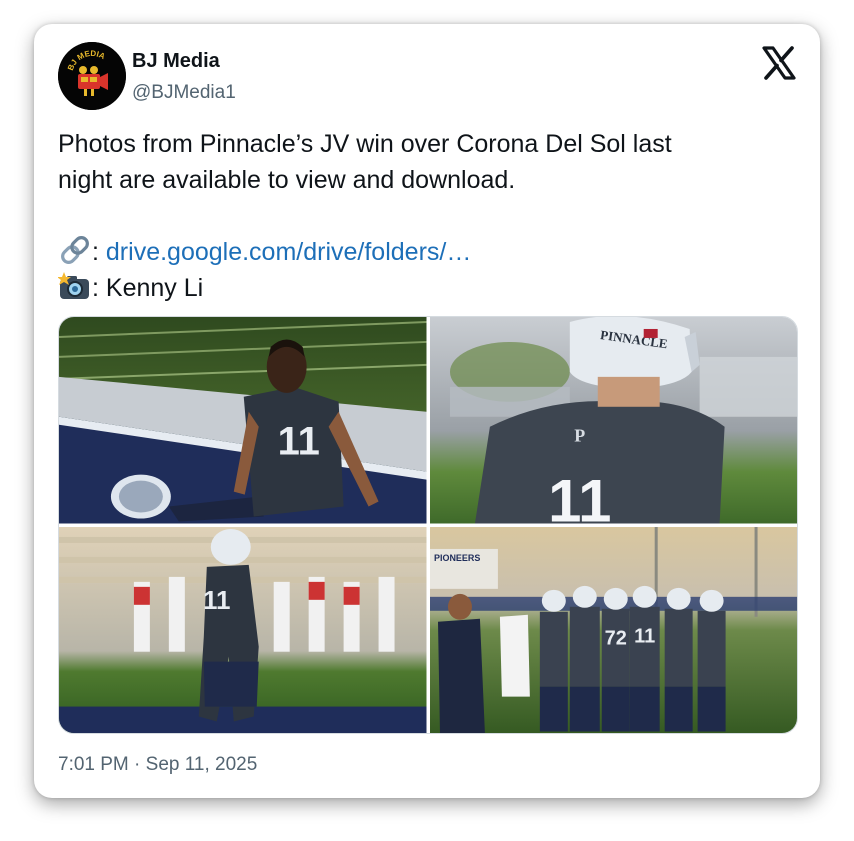  I want to click on camera-flash-icon, so click(74, 286).